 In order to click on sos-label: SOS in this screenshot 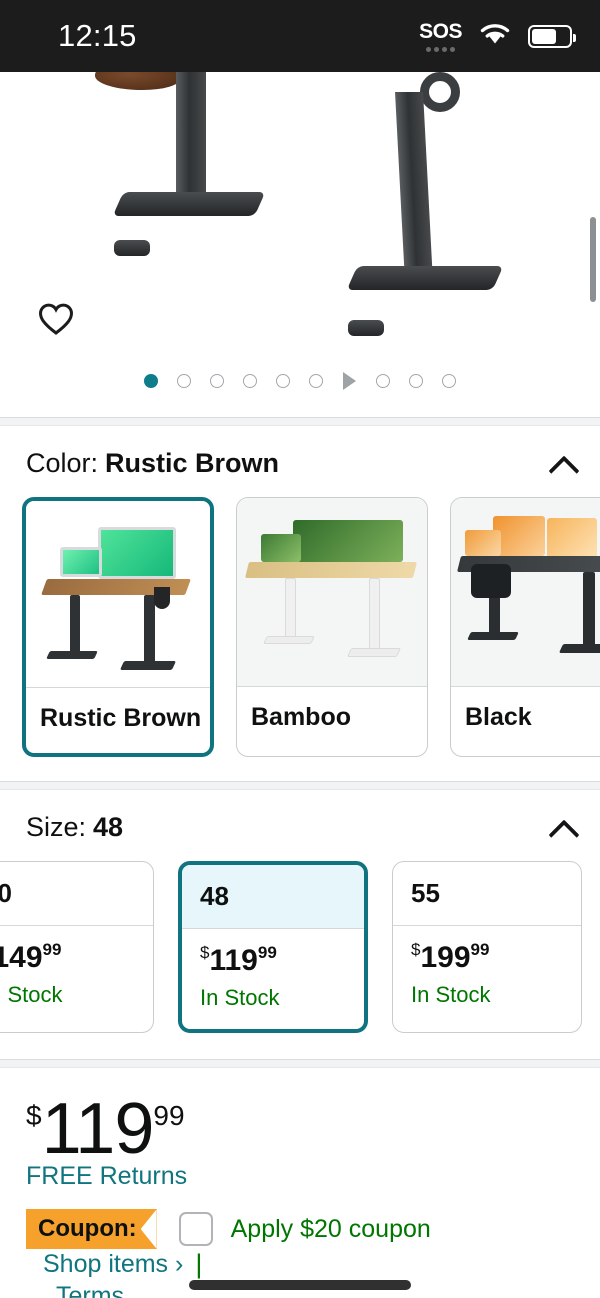, I will do `click(440, 31)`.